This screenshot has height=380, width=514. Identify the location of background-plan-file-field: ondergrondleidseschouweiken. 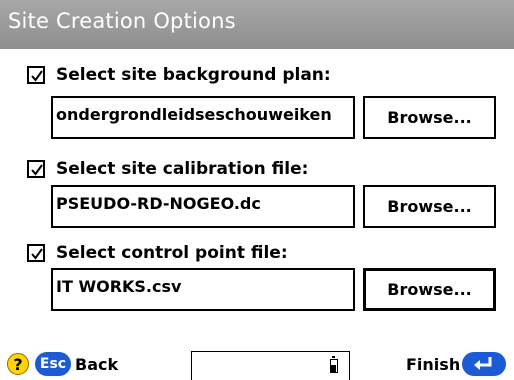
(203, 117).